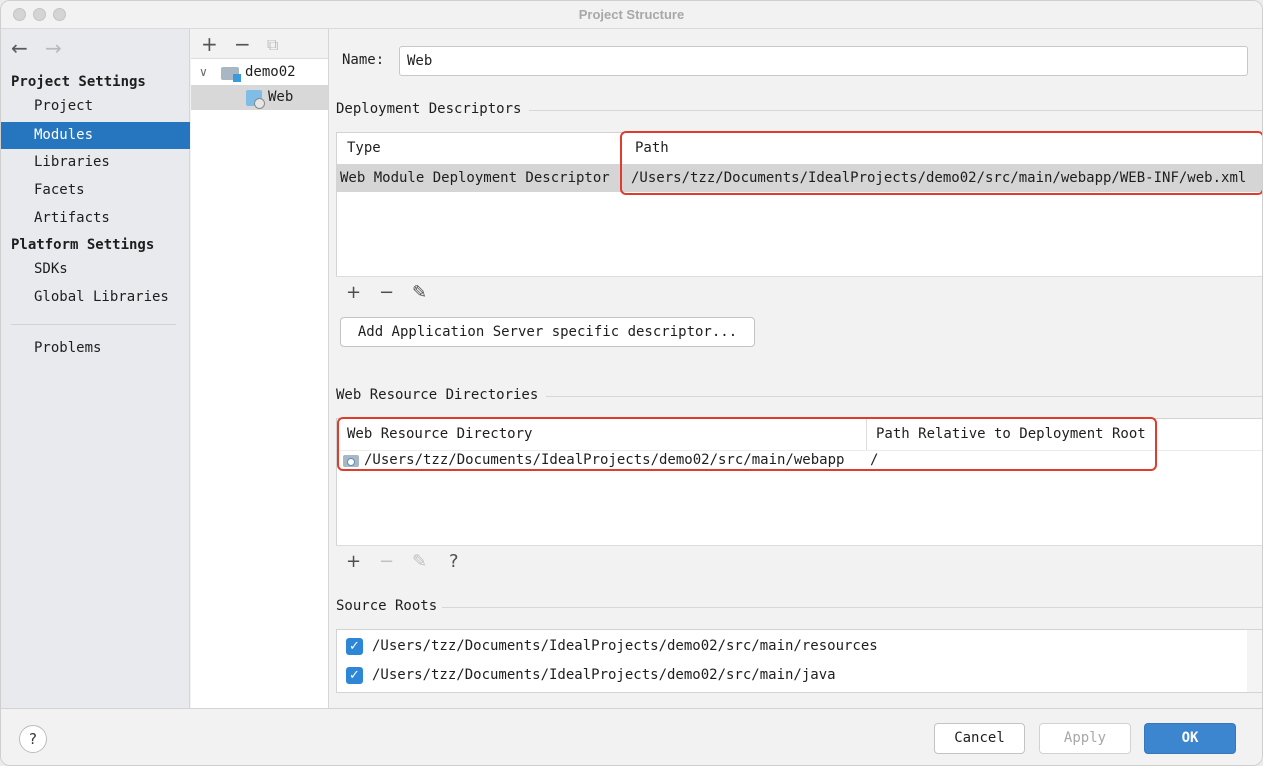 The image size is (1263, 766). Describe the element at coordinates (259, 44) in the screenshot. I see `tree-toolbar: + − ⧉` at that location.